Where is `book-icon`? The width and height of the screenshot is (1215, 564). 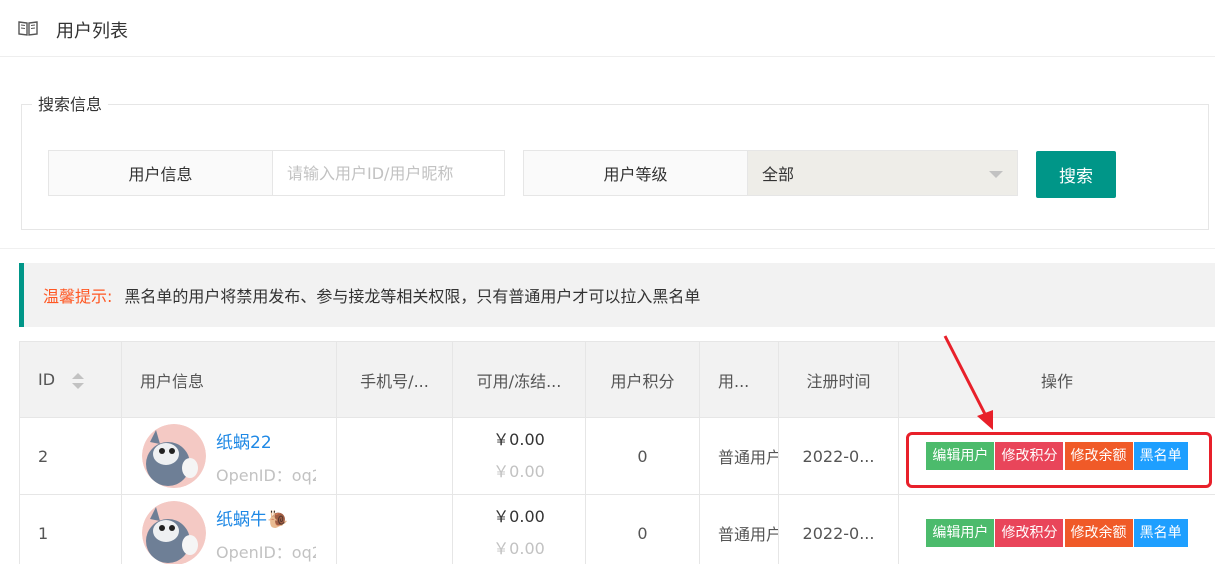 book-icon is located at coordinates (28, 28).